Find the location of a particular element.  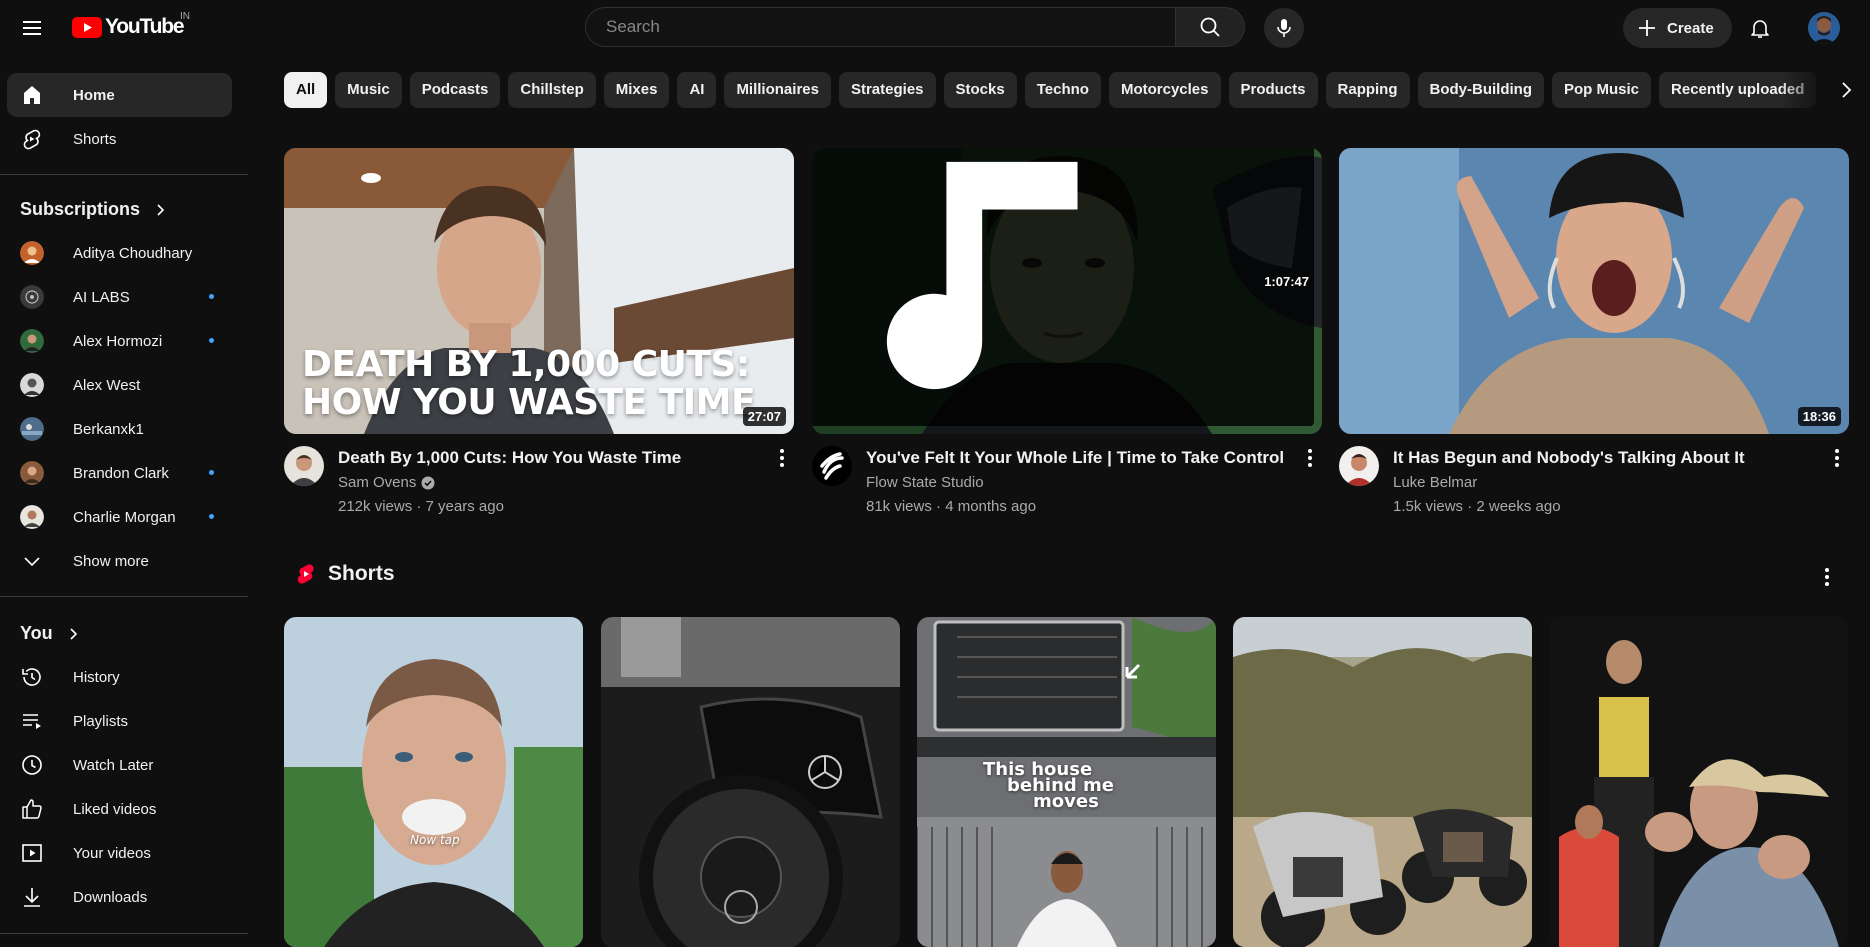

you-heading: You is located at coordinates (50, 633).